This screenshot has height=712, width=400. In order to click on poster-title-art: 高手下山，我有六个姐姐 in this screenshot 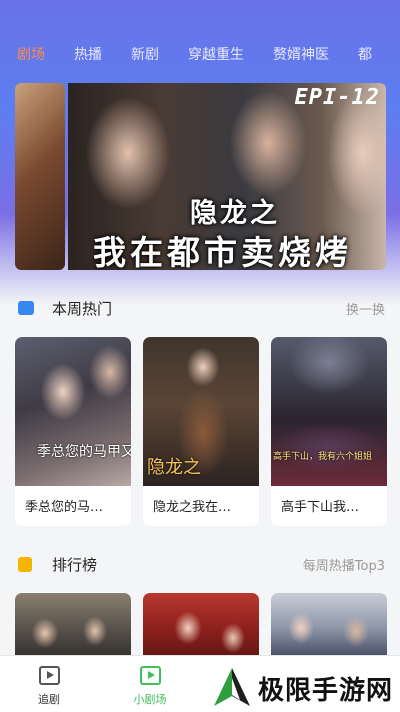, I will do `click(323, 457)`.